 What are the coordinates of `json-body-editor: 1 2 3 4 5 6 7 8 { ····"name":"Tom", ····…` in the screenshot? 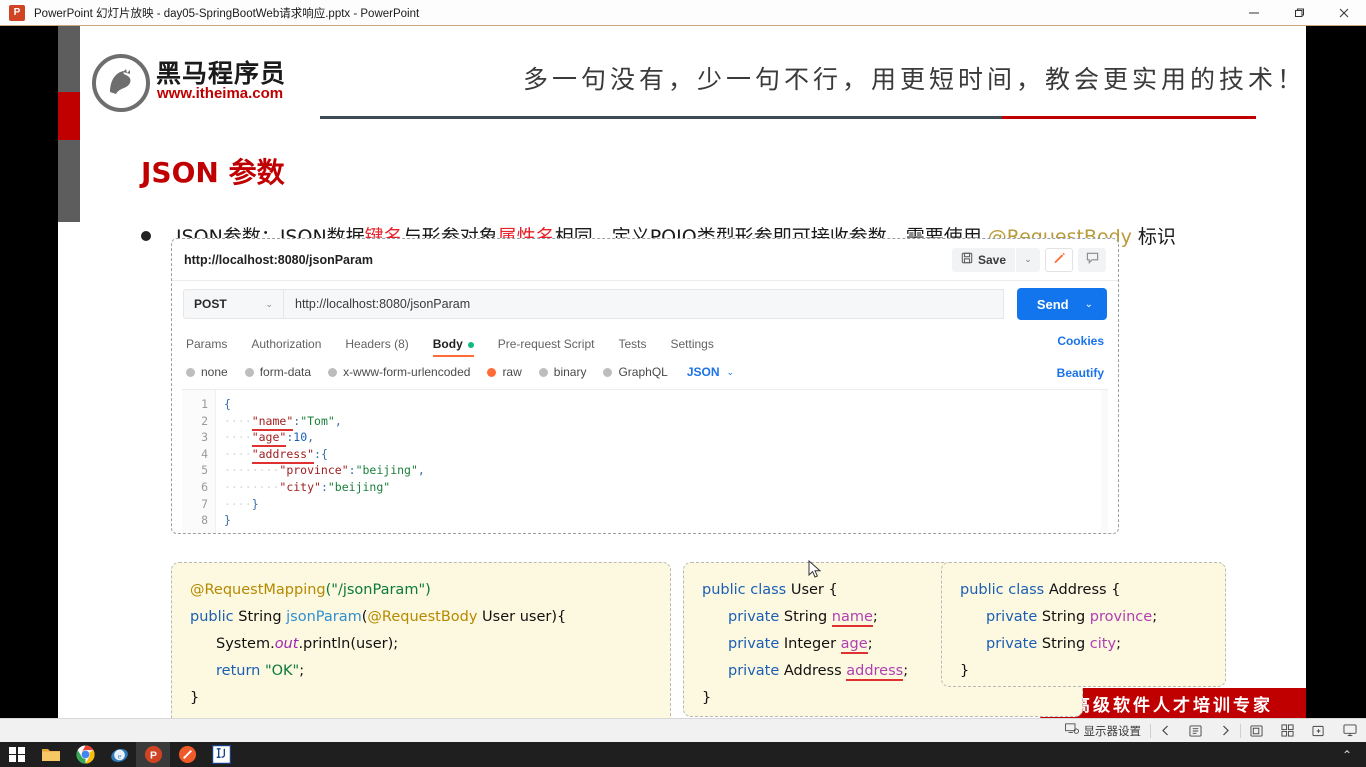 It's located at (645, 461).